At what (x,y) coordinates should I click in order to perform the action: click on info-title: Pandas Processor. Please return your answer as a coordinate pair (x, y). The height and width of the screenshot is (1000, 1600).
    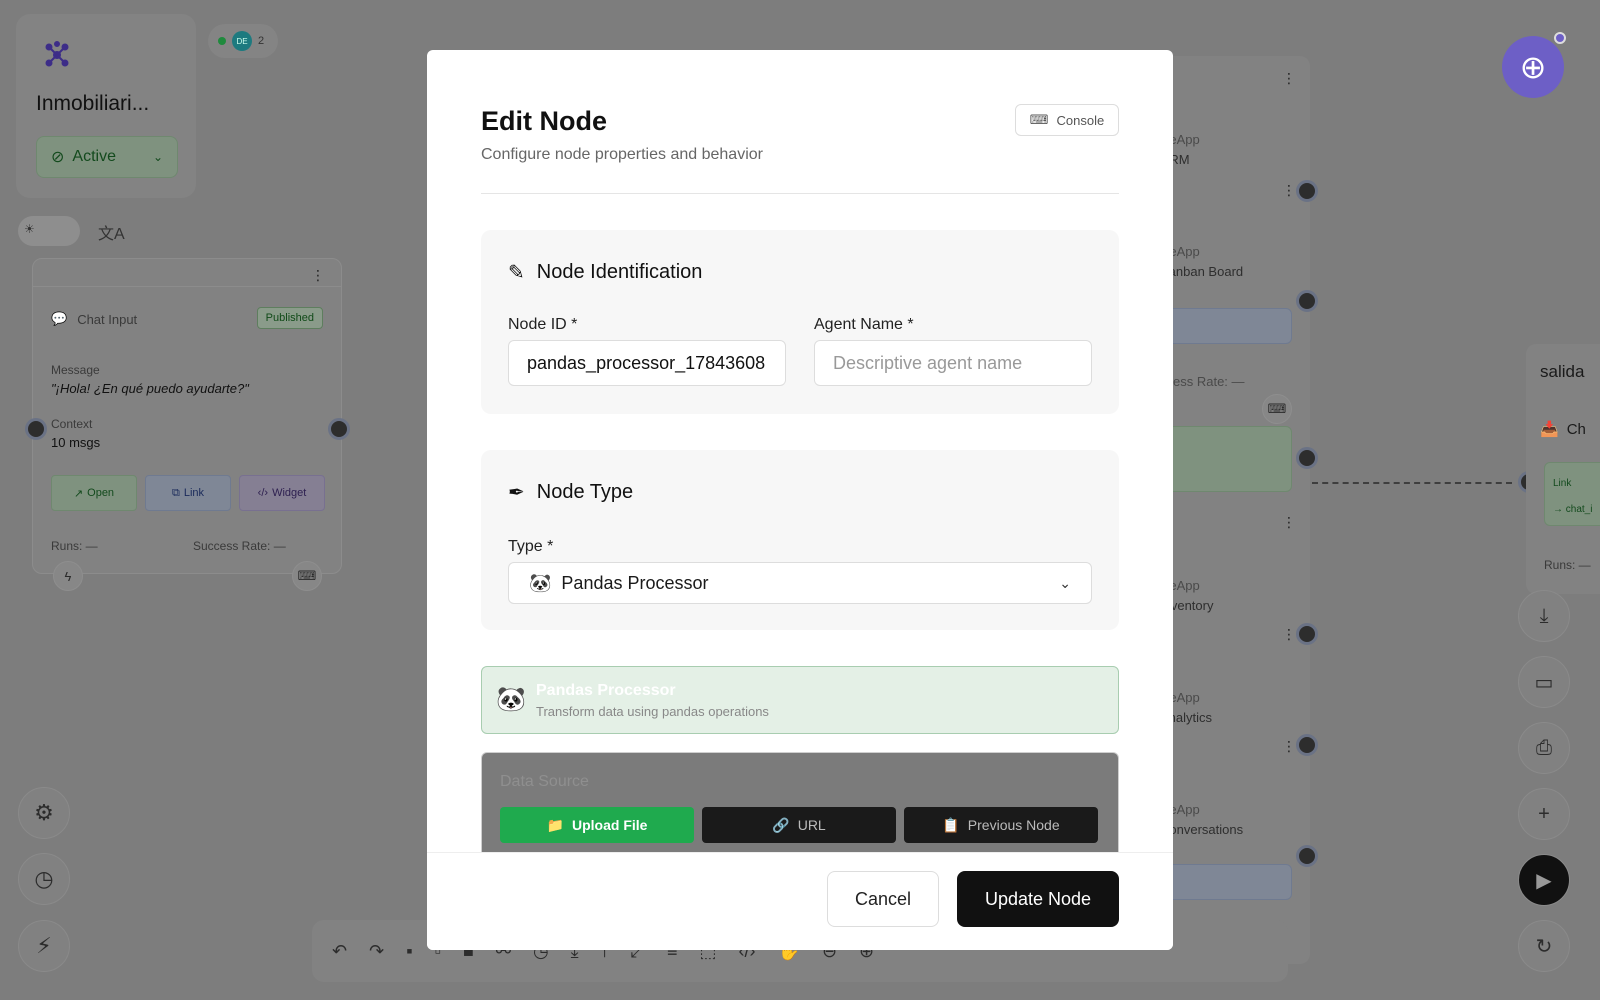
    Looking at the image, I should click on (606, 690).